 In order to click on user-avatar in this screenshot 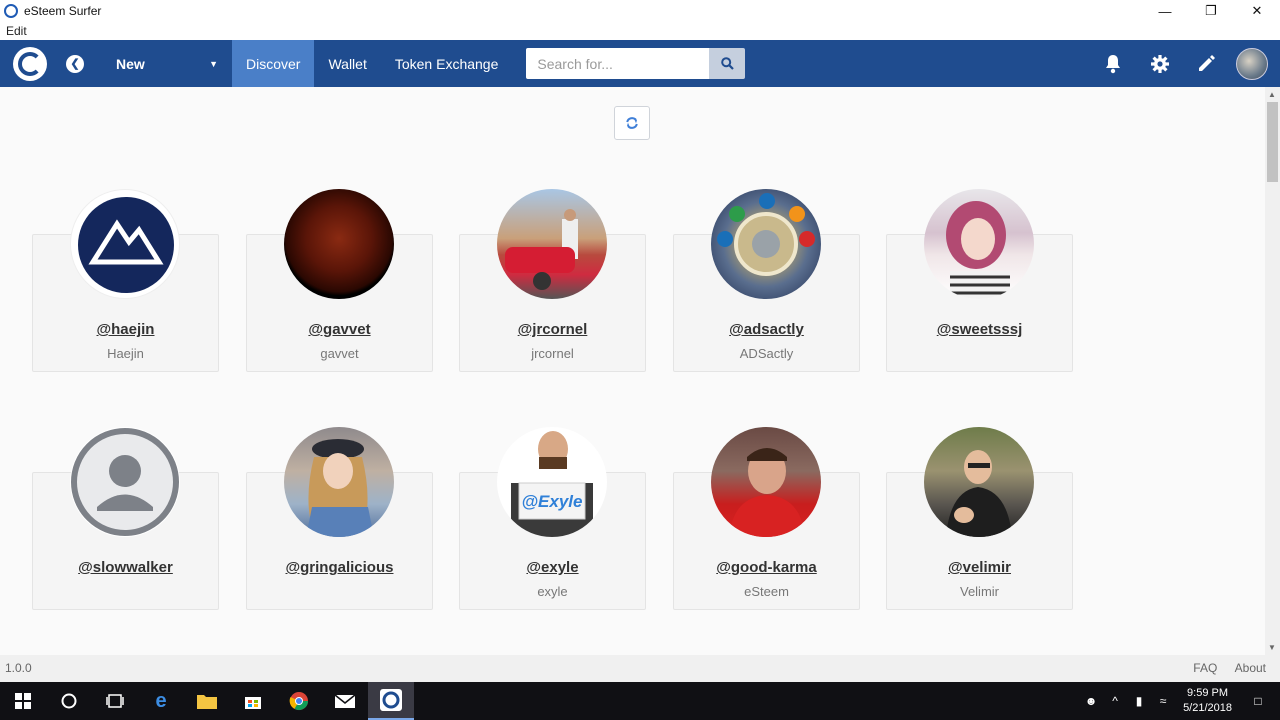, I will do `click(1252, 63)`.